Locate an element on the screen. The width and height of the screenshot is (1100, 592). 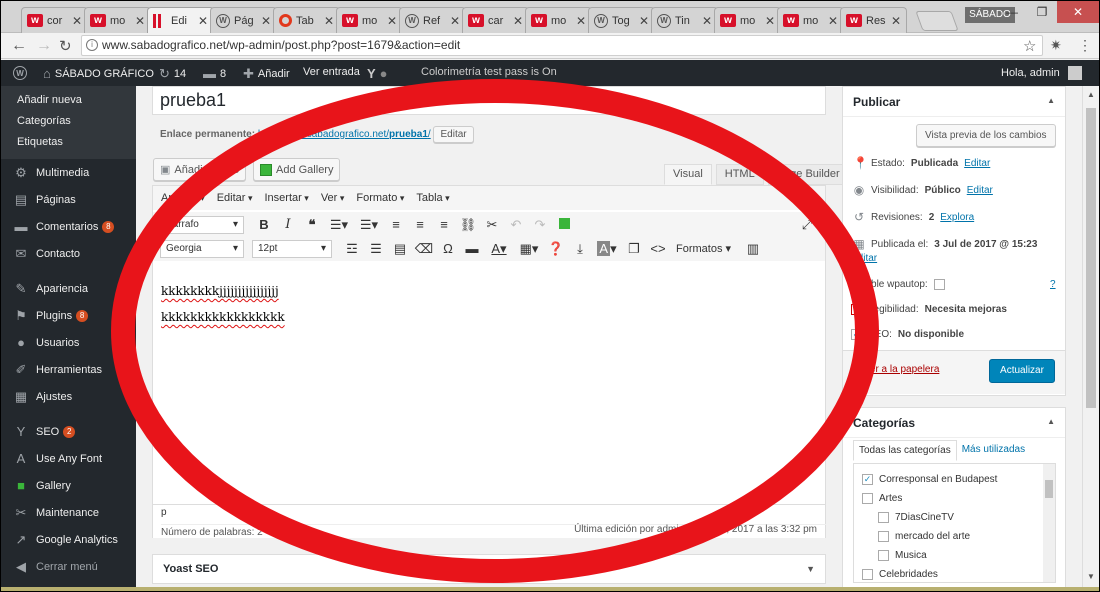
redo-icon: ↷ is located at coordinates (540, 225).